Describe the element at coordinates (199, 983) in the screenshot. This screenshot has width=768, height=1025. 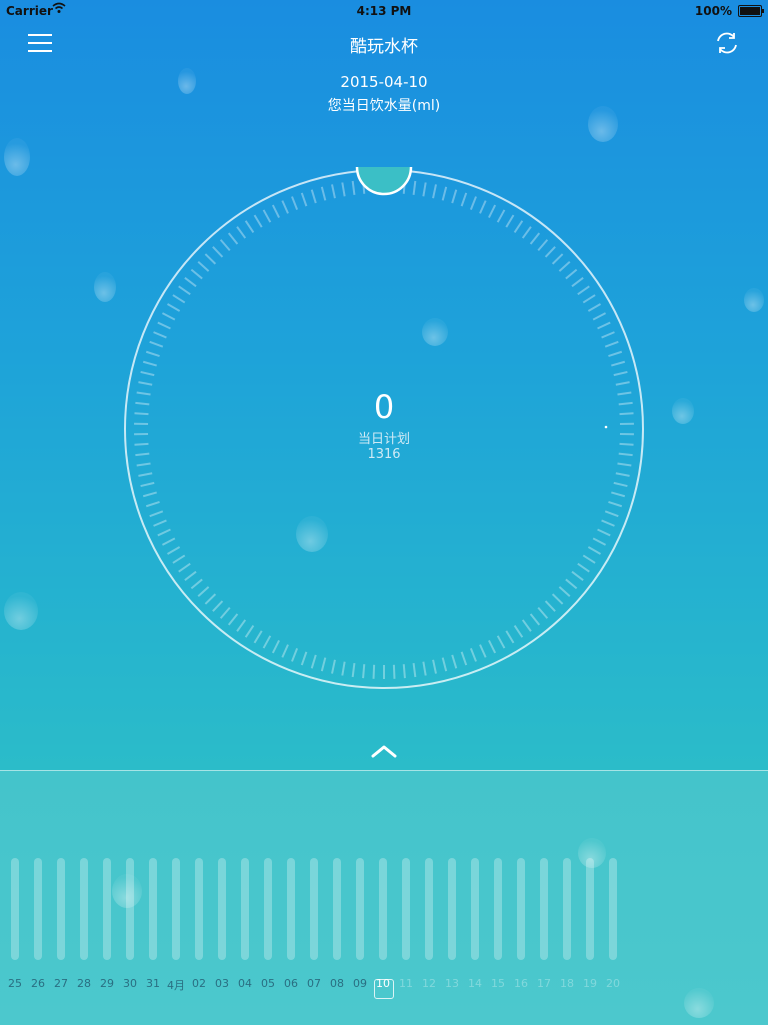
I see `history-date-label: 02` at that location.